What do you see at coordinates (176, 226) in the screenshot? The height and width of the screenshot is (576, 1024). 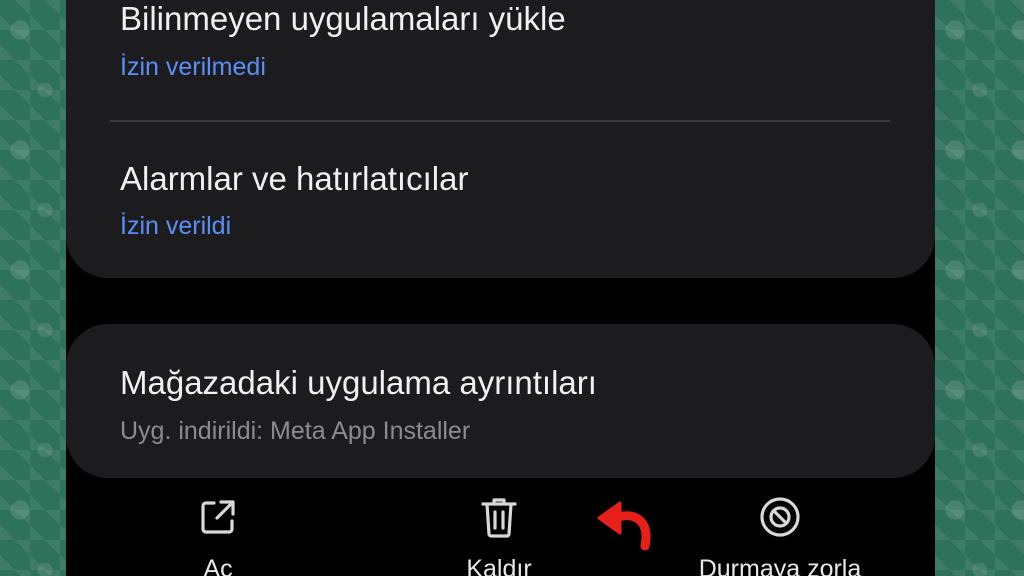 I see `alarms-reminders-status: İzin verildi` at bounding box center [176, 226].